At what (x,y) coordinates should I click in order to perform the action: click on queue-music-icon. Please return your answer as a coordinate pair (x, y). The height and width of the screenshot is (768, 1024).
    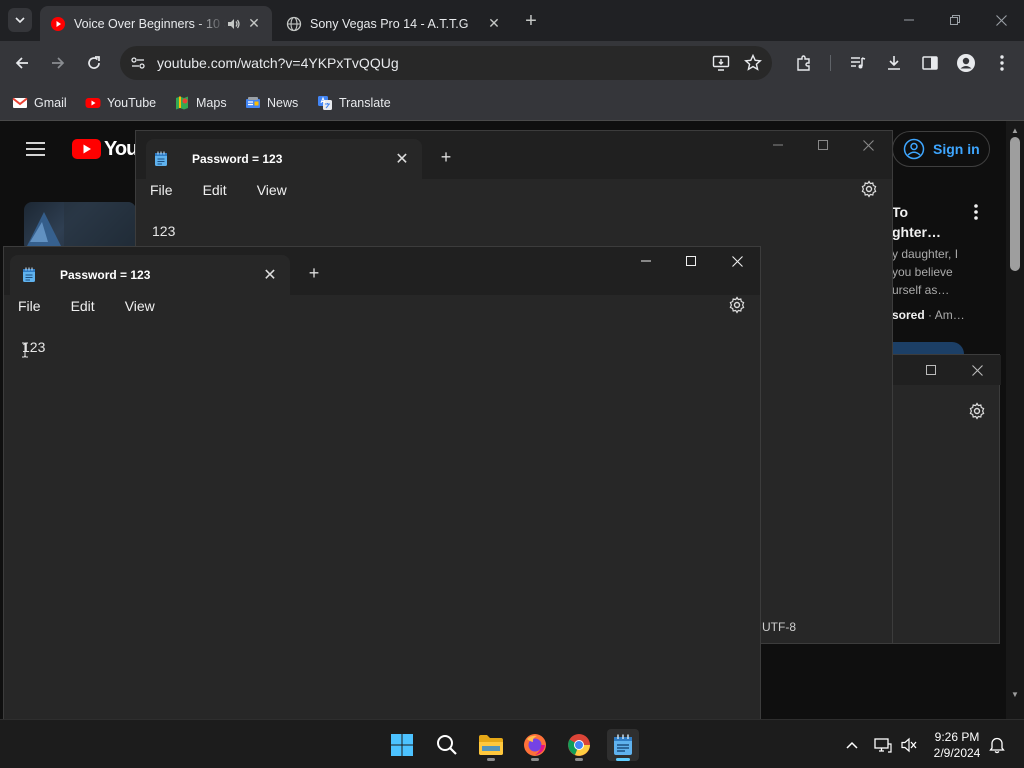
    Looking at the image, I should click on (858, 63).